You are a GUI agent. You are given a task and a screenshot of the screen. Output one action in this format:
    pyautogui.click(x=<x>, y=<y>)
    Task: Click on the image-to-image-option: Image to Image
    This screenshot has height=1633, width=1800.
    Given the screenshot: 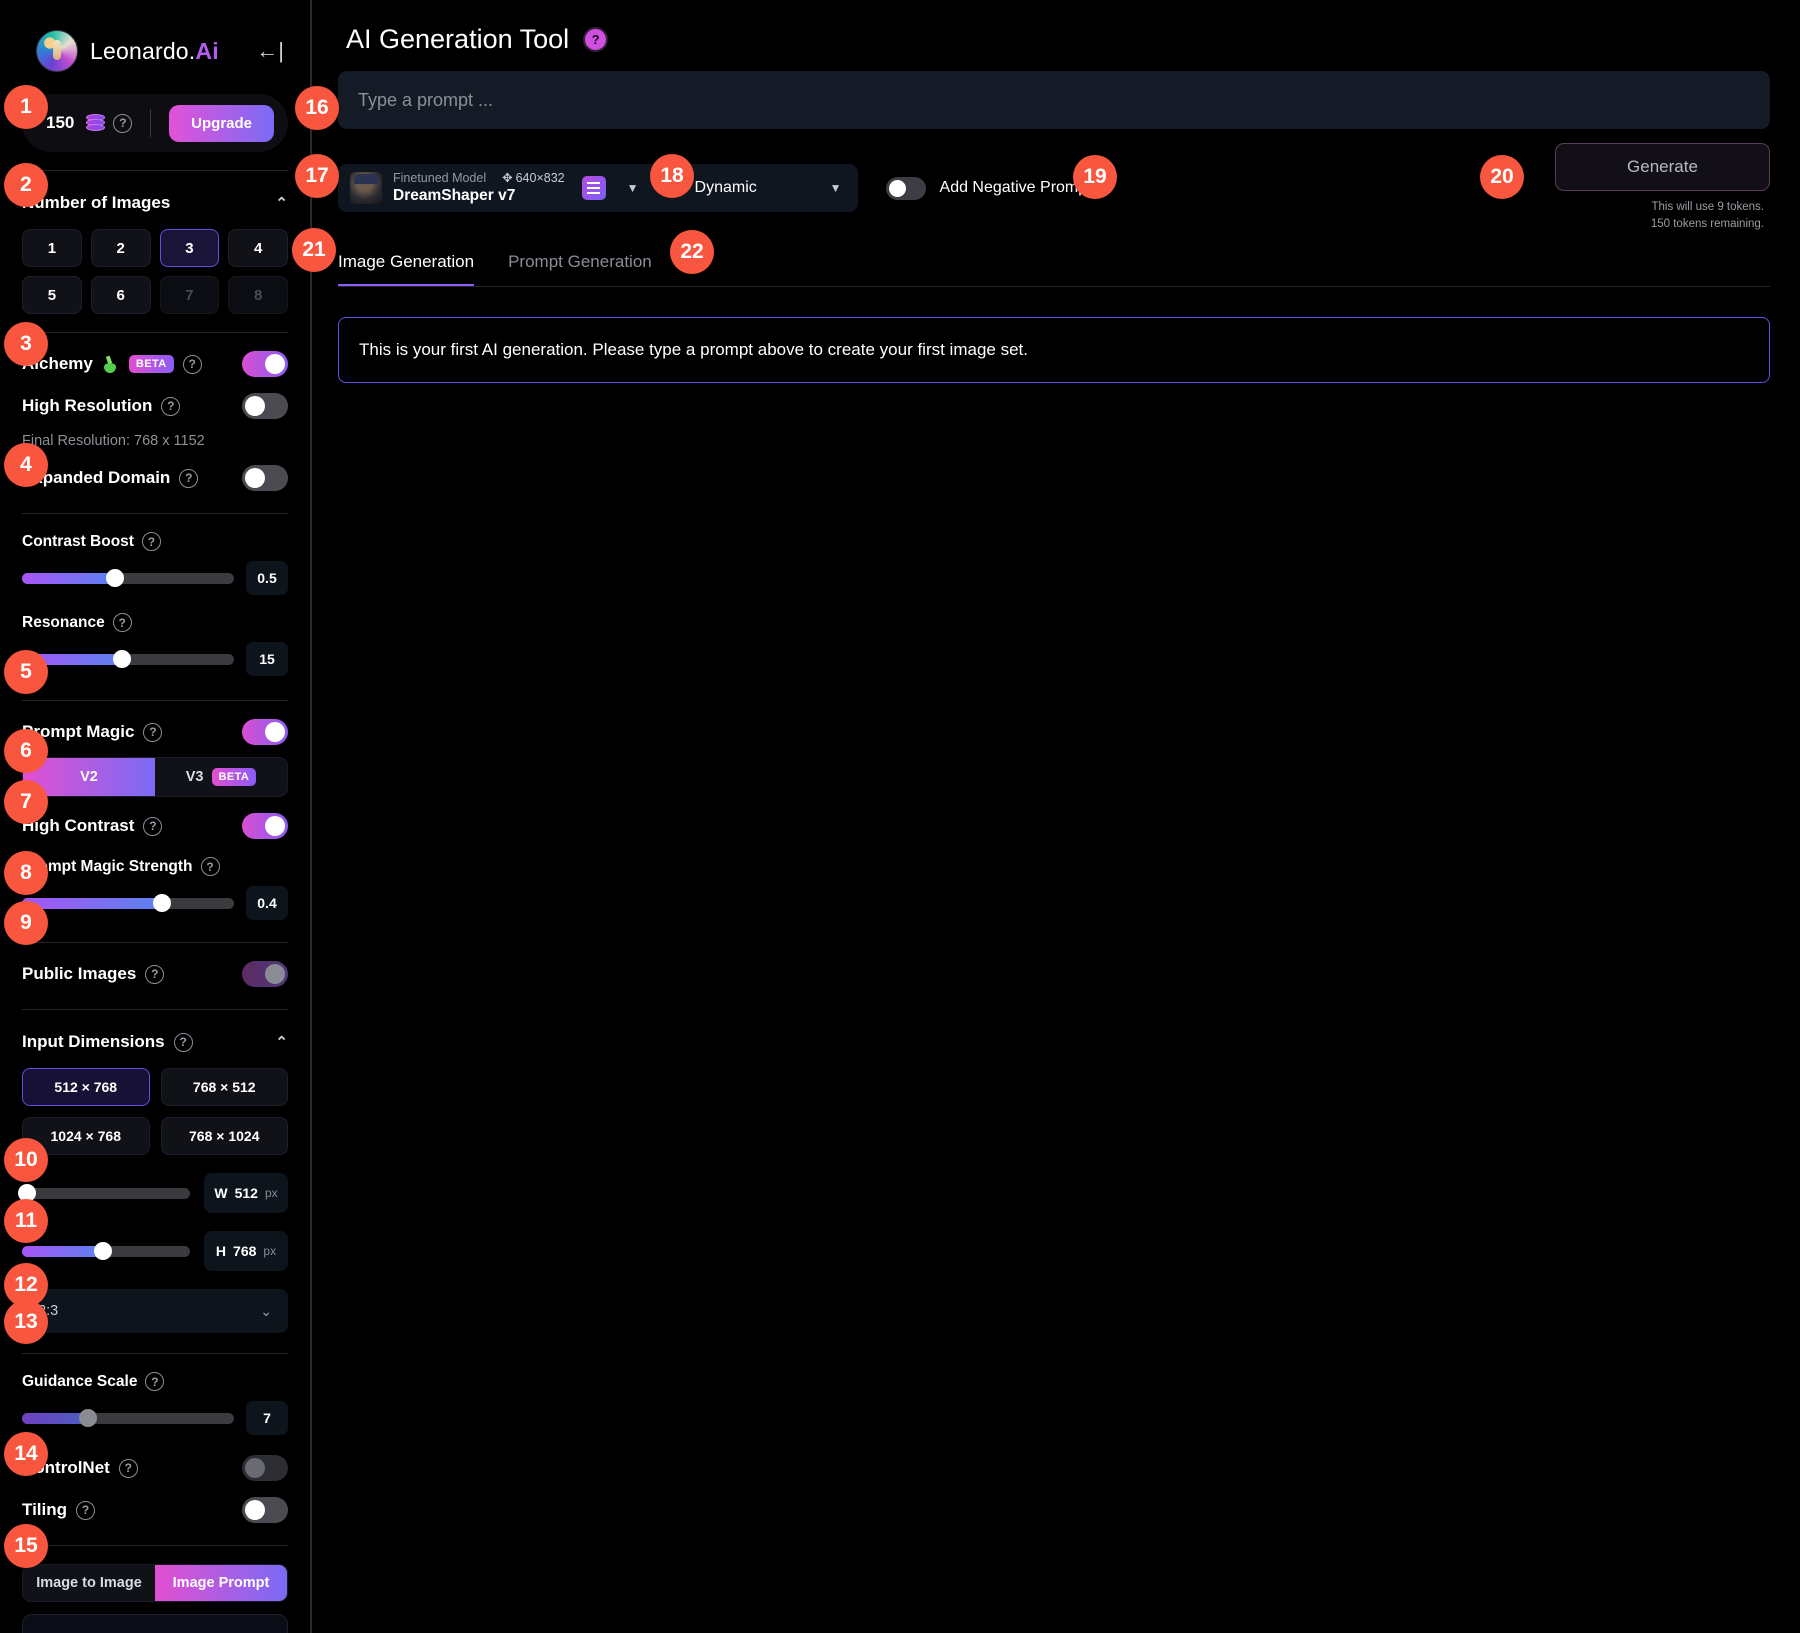 What is the action you would take?
    pyautogui.click(x=89, y=1583)
    